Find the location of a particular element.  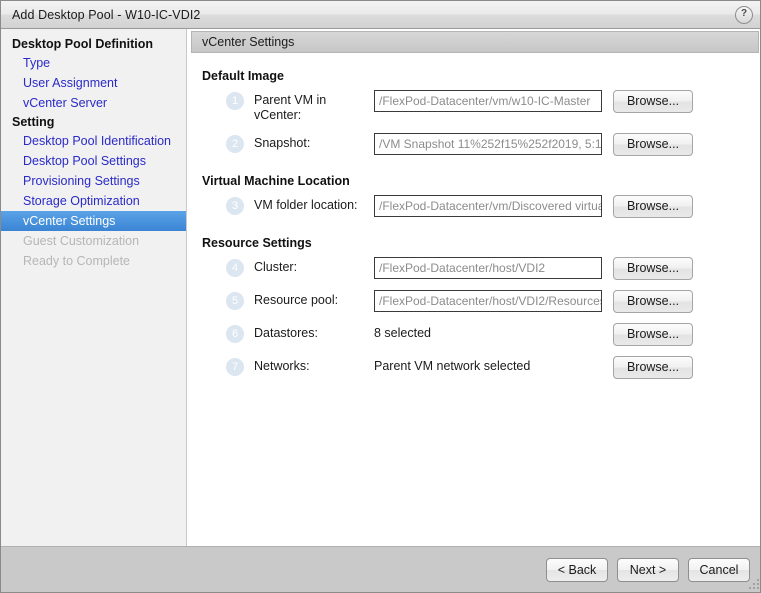

field-value: Parent VM network selected is located at coordinates (452, 366).